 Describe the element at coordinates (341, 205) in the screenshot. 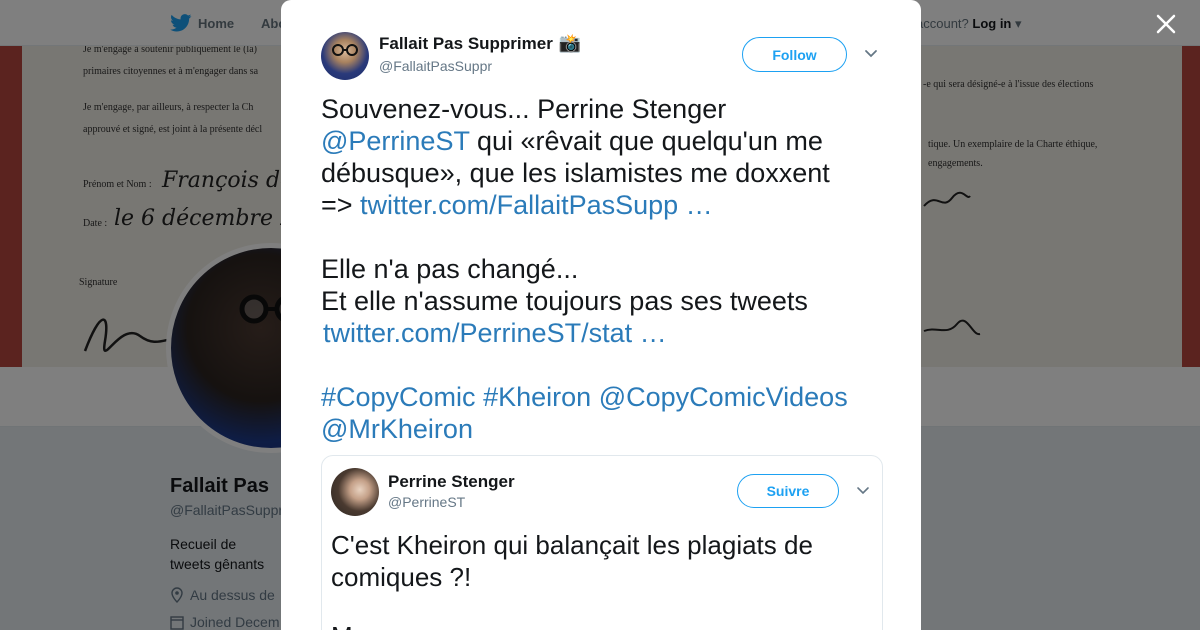

I see `tweet-line-text: =>` at that location.